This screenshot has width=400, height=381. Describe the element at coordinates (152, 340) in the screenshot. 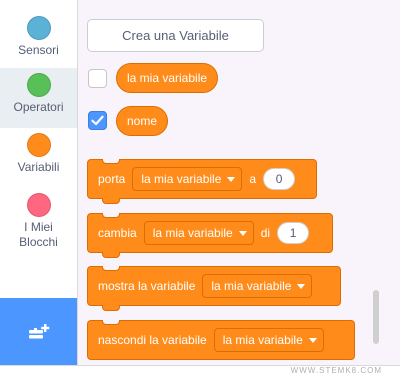

I see `block-text: nascondi la variabile` at that location.